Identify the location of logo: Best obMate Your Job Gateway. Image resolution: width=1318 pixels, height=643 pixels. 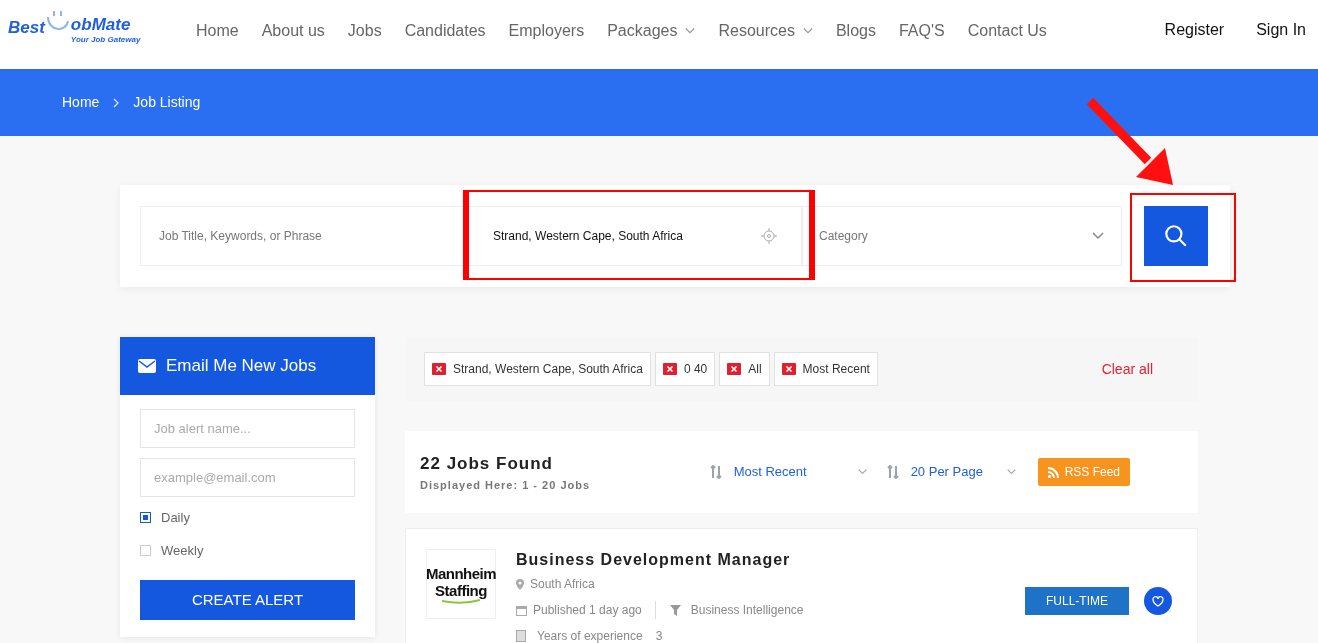
(78, 26).